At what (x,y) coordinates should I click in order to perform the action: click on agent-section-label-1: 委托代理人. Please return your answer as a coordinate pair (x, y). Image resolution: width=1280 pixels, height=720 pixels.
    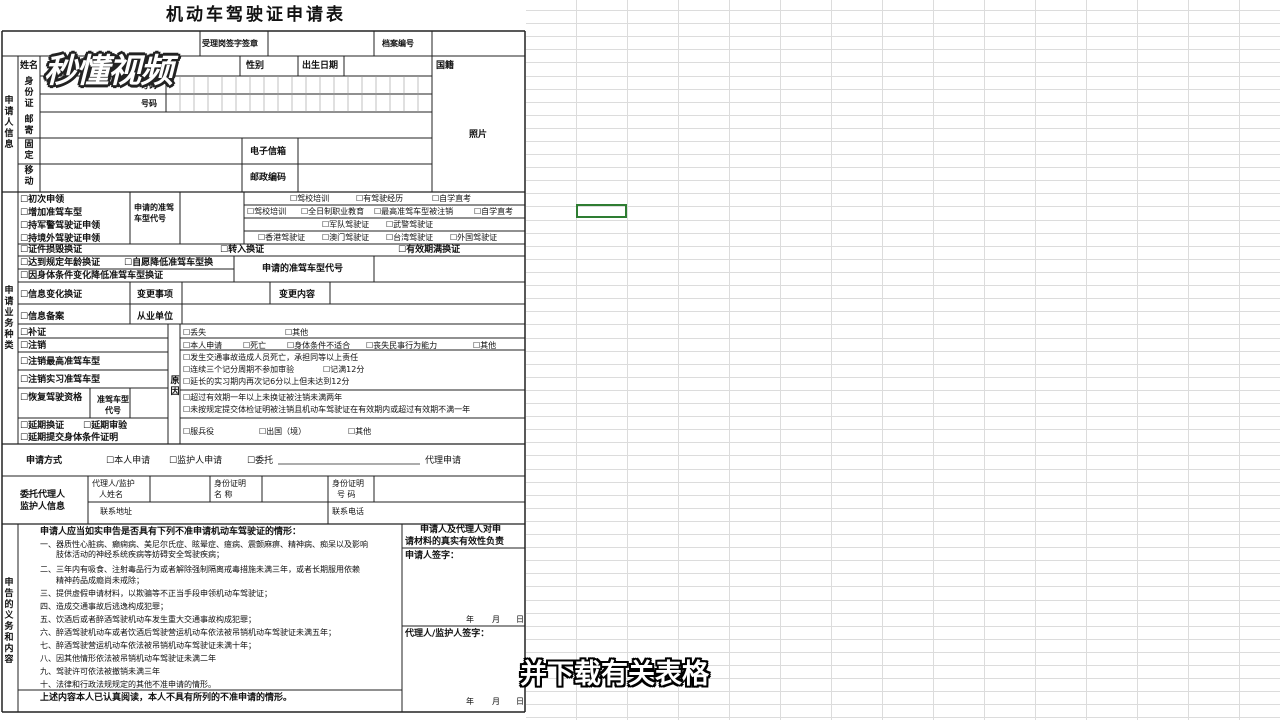
    Looking at the image, I should click on (43, 495).